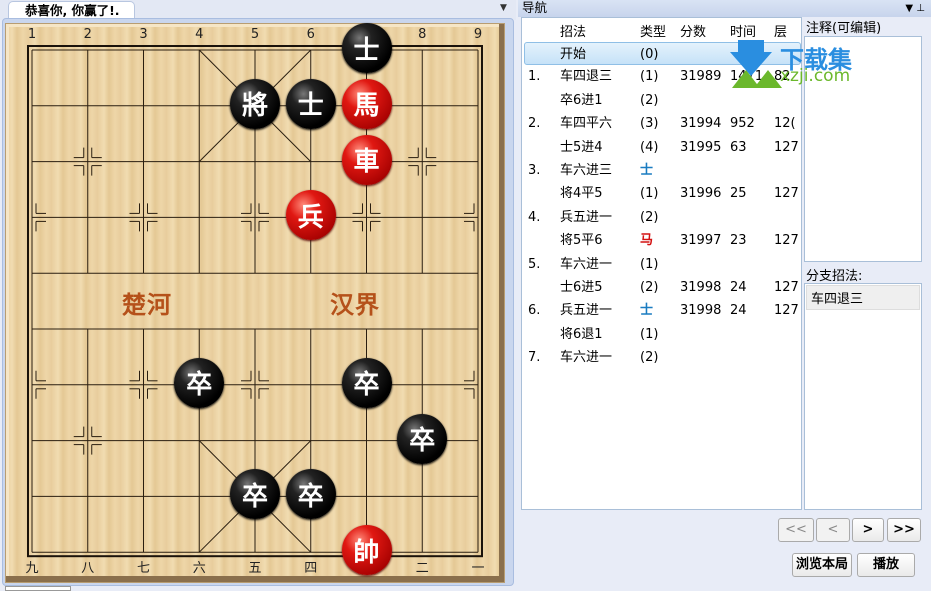 This screenshot has width=931, height=591. Describe the element at coordinates (534, 311) in the screenshot. I see `move-number: 6.` at that location.